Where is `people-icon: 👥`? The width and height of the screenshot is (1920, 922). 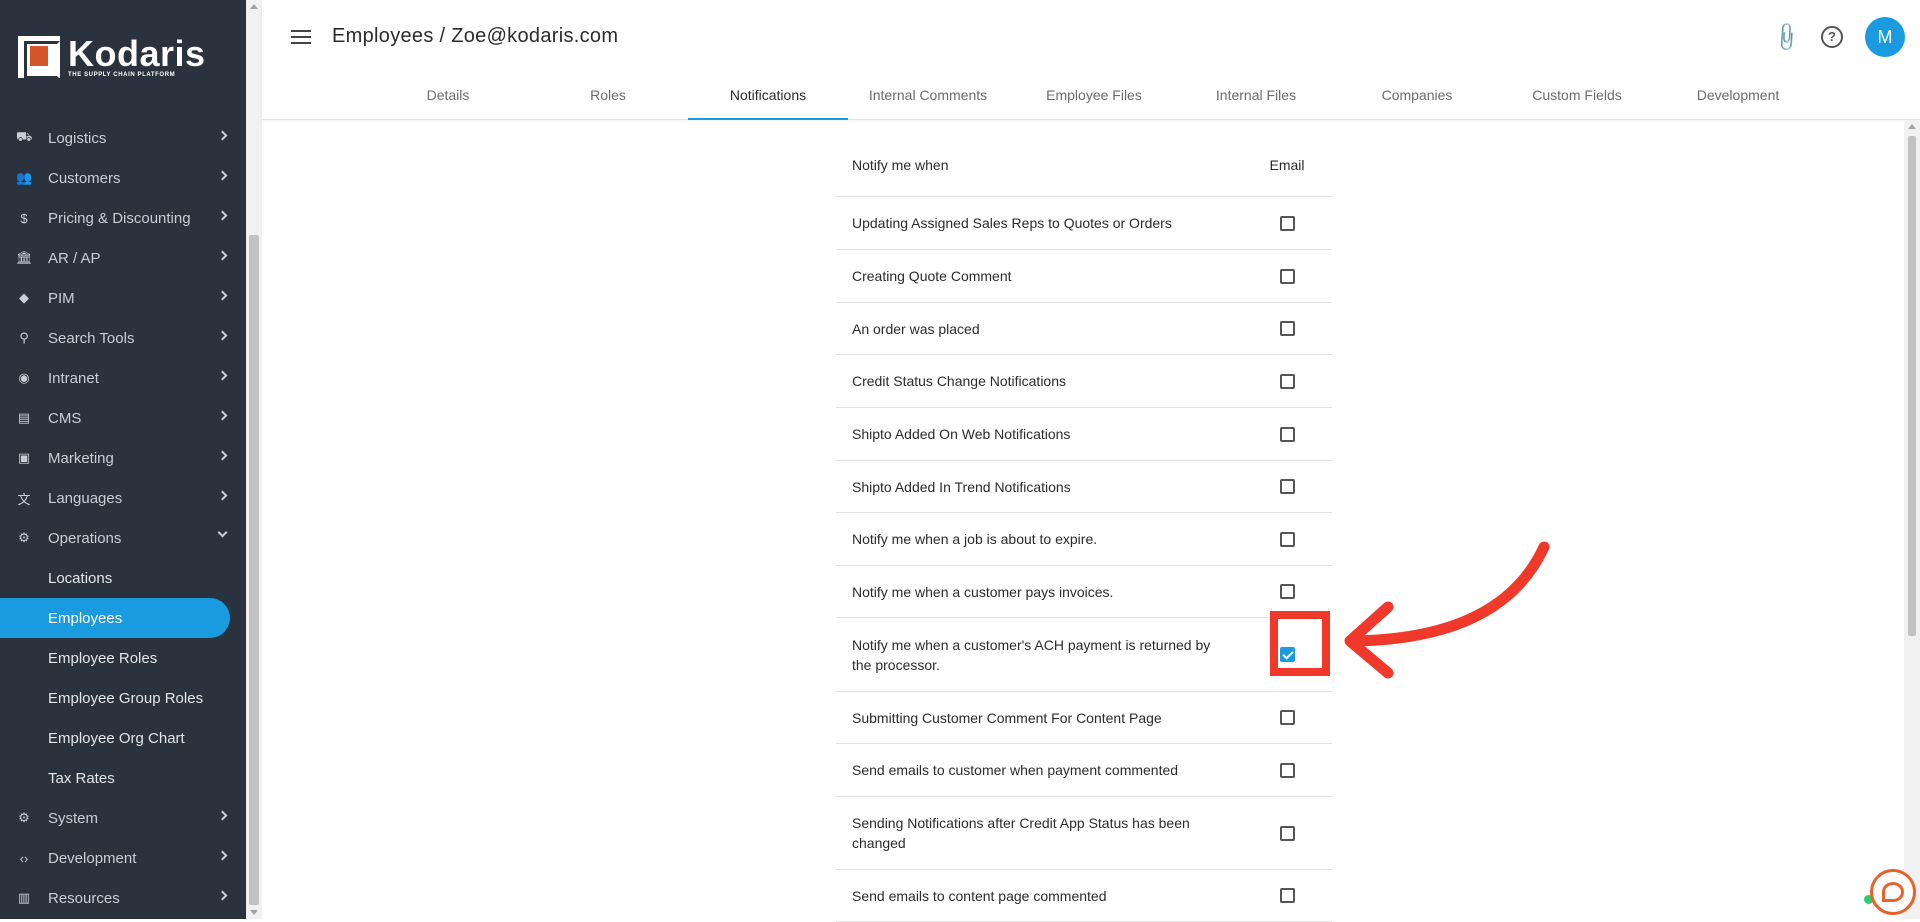
people-icon: 👥 is located at coordinates (24, 177).